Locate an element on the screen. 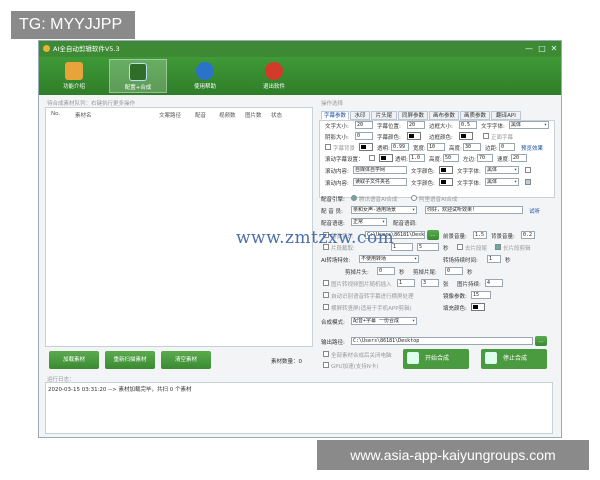  toolbar-intro-button: 功能介绍 is located at coordinates (74, 76).